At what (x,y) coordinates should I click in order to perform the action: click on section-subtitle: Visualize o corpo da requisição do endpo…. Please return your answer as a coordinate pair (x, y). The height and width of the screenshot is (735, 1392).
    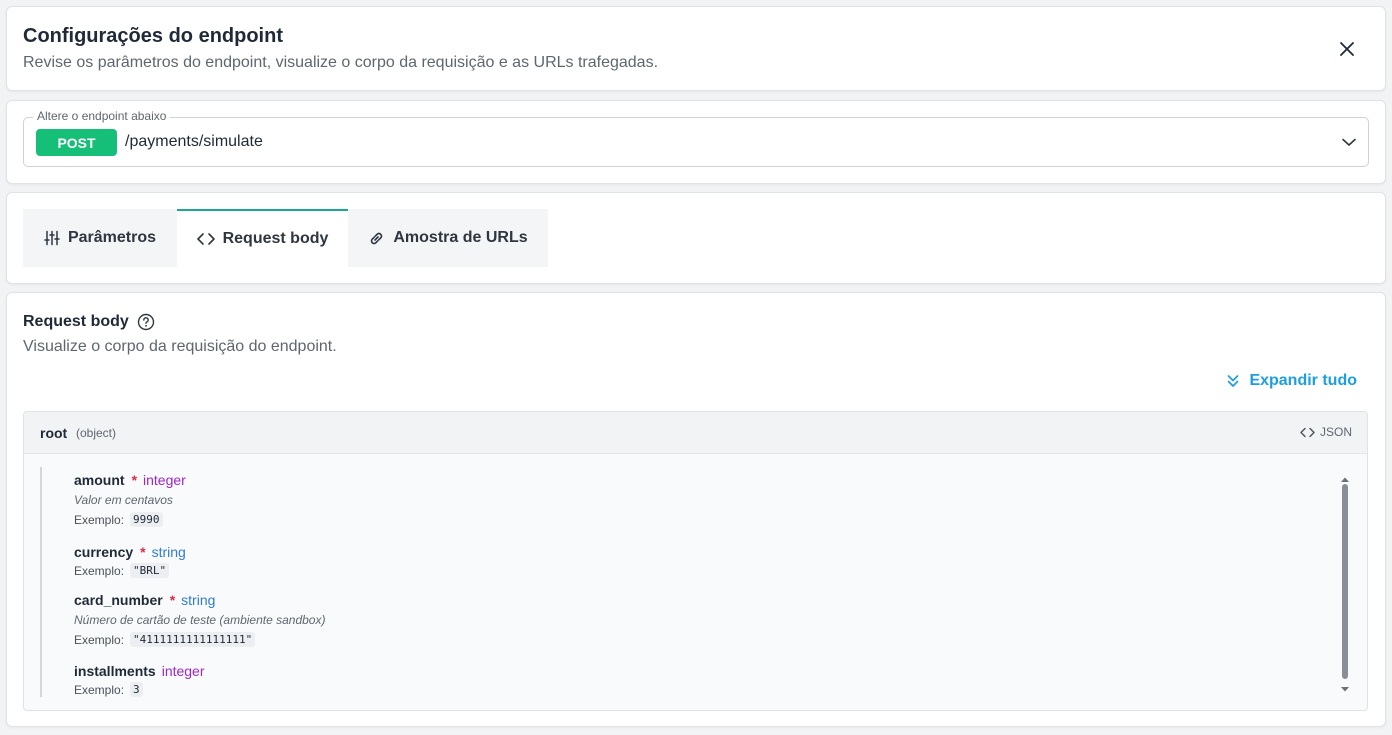
    Looking at the image, I should click on (180, 346).